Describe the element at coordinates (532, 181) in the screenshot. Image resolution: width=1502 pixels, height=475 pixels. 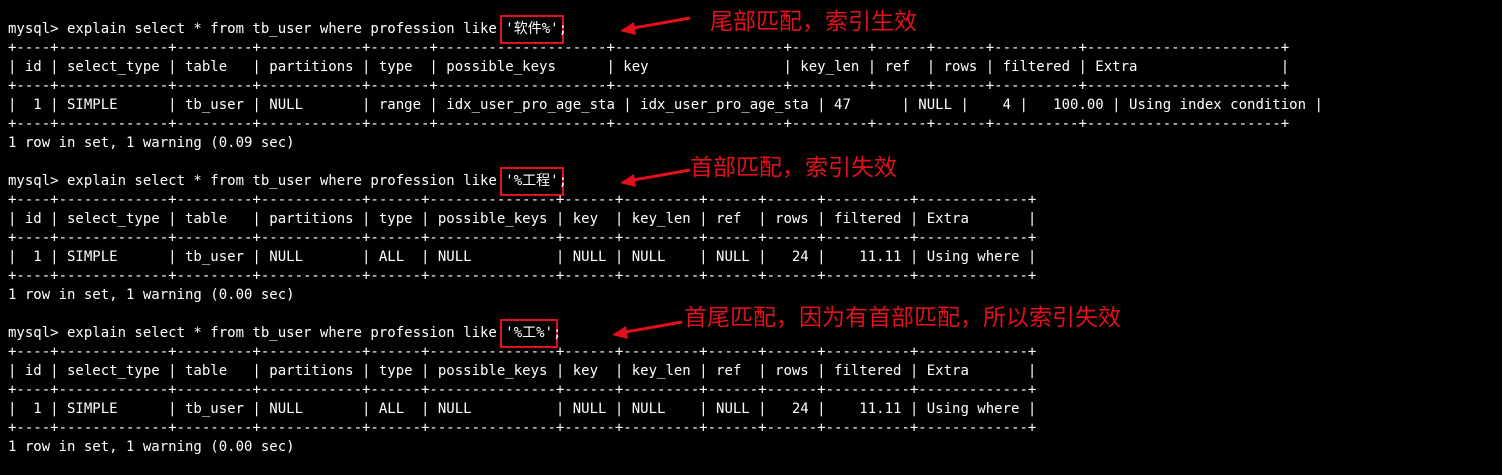
I see `highlighted-like-pattern: '%工程'` at that location.